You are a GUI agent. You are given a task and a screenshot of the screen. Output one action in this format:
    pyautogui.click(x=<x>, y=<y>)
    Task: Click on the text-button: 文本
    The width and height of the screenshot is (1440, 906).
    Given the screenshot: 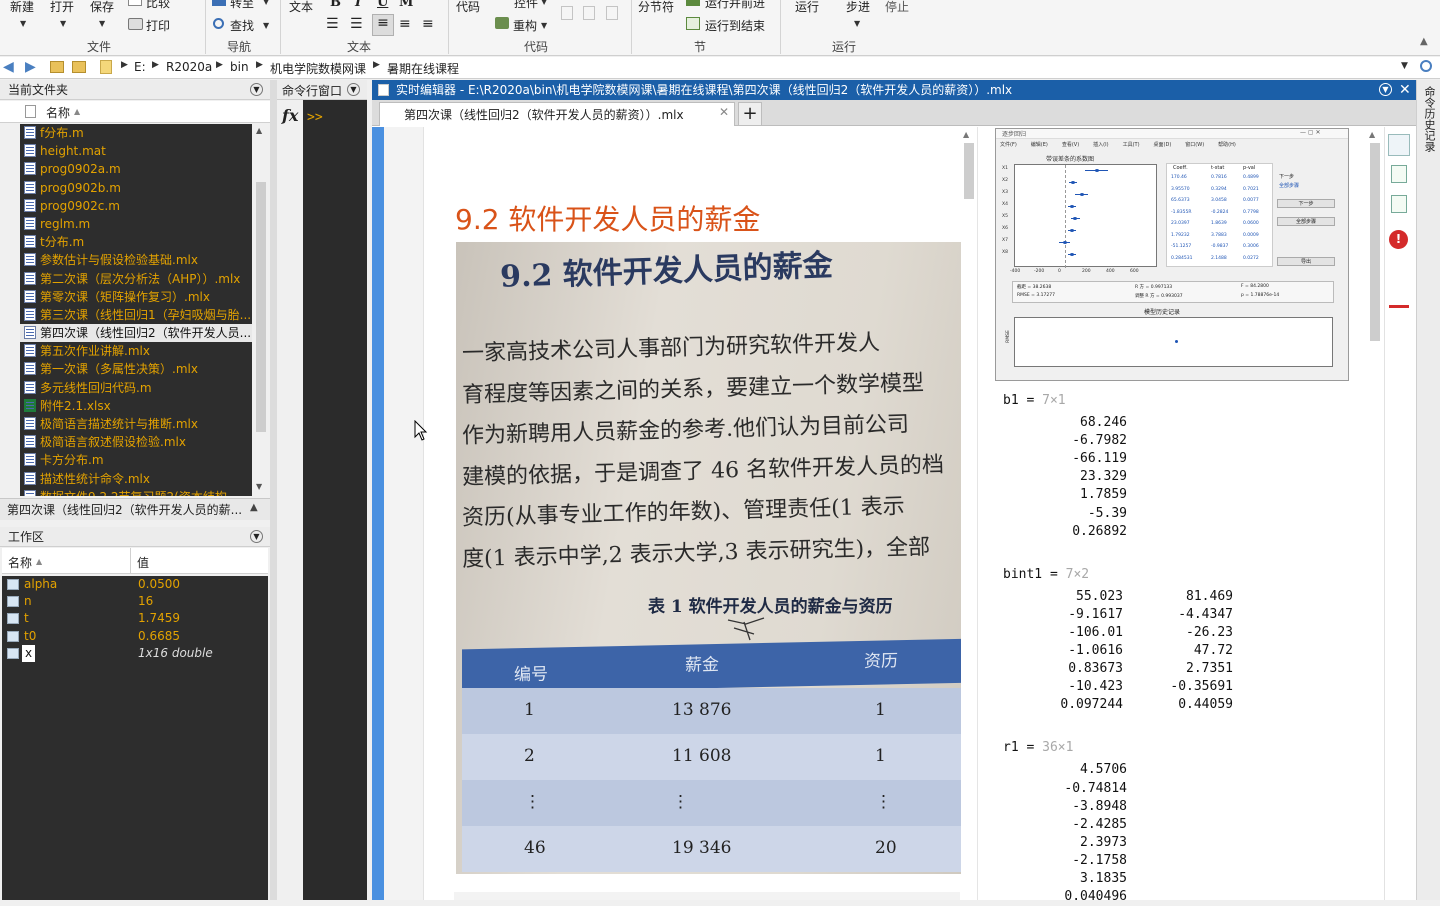 What is the action you would take?
    pyautogui.click(x=301, y=7)
    